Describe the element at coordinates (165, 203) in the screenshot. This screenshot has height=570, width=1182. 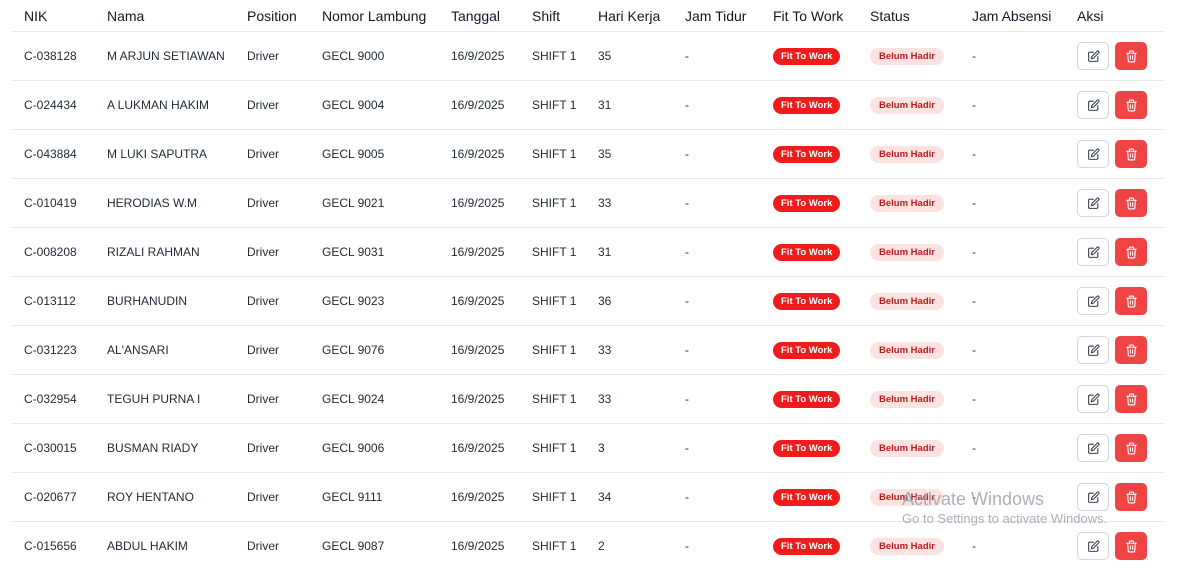
I see `cell-nama: HERODIAS W.M` at that location.